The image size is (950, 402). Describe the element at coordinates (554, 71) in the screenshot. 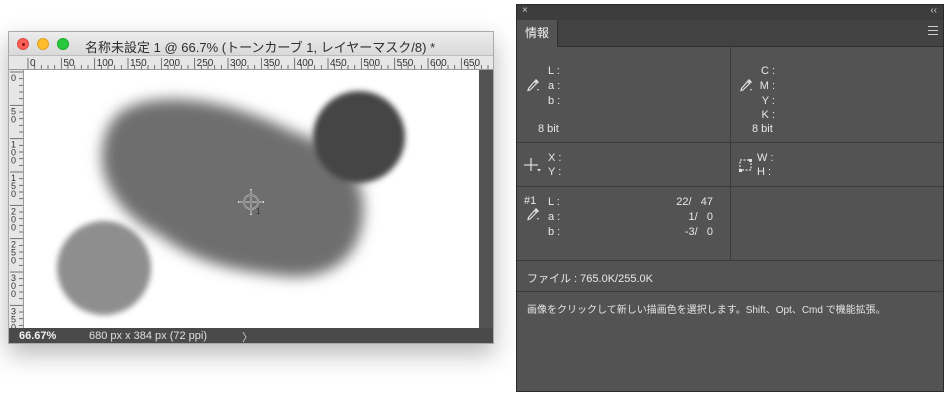

I see `lab-l-label: L :` at that location.